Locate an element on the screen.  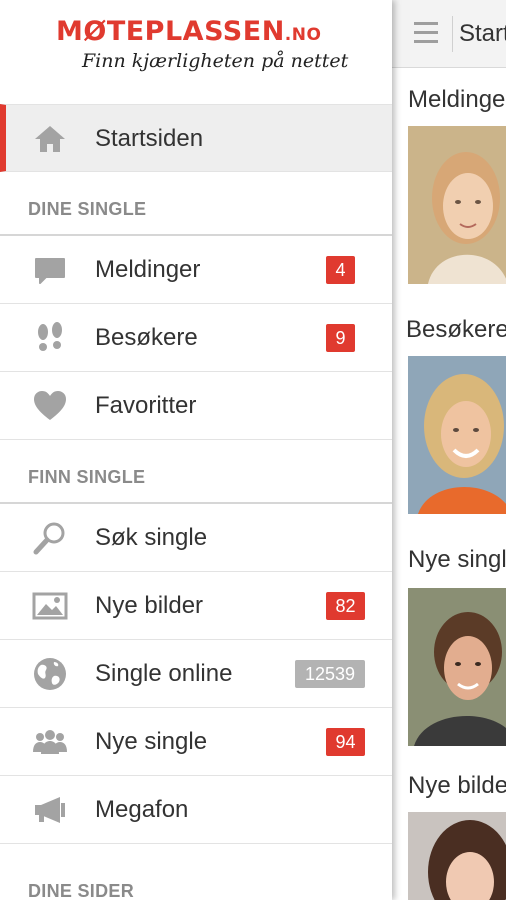
section-header-dine-single: DINE SINGLE is located at coordinates (196, 204).